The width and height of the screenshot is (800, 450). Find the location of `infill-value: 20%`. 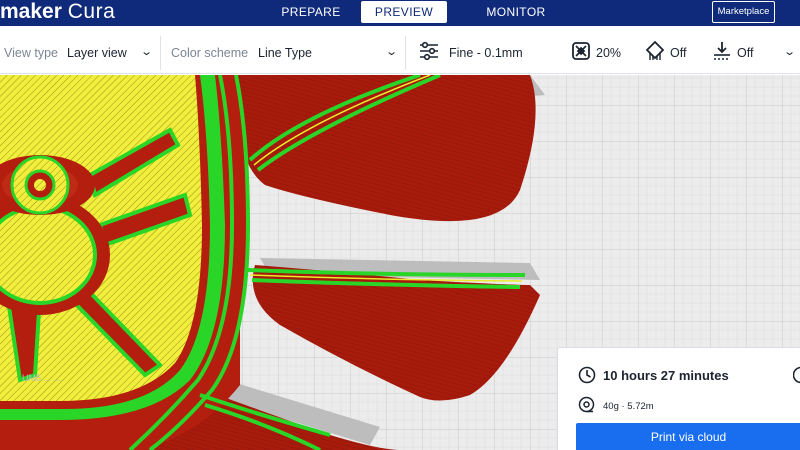

infill-value: 20% is located at coordinates (609, 53).